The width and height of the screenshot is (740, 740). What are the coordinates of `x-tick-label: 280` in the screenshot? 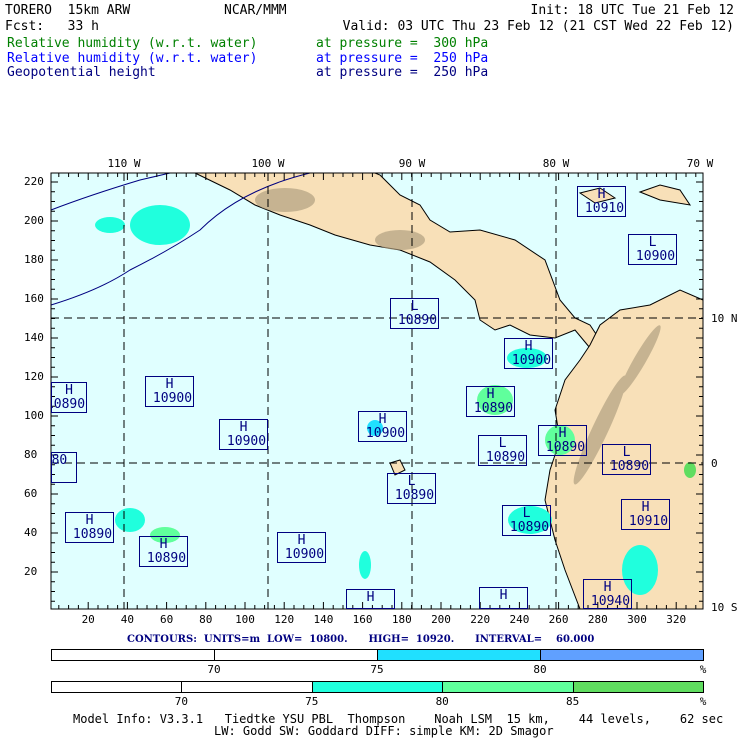 It's located at (597, 619).